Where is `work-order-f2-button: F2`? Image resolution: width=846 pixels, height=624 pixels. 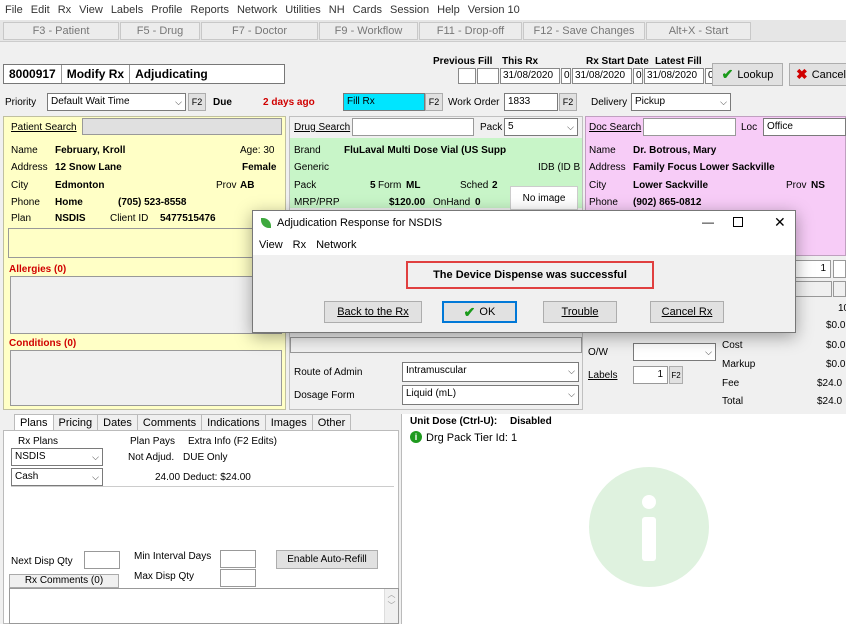
work-order-f2-button: F2 is located at coordinates (568, 102).